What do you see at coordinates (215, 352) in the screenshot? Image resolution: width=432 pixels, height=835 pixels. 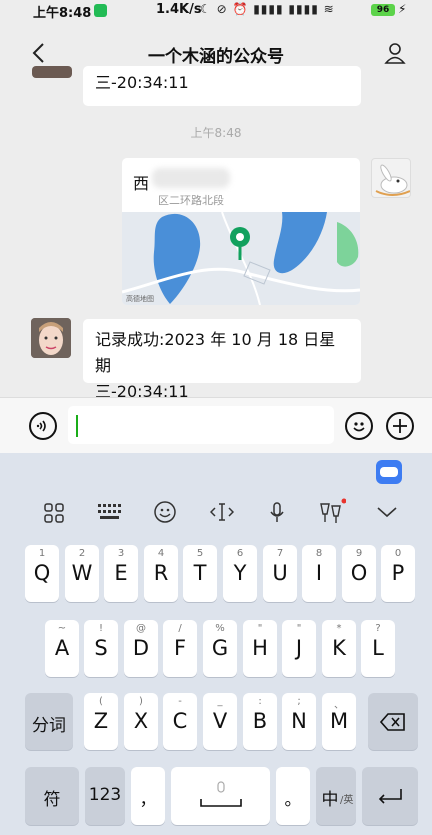 I see `message-text-line1: 记录成功:2023 年 10 月 18 日星期` at bounding box center [215, 352].